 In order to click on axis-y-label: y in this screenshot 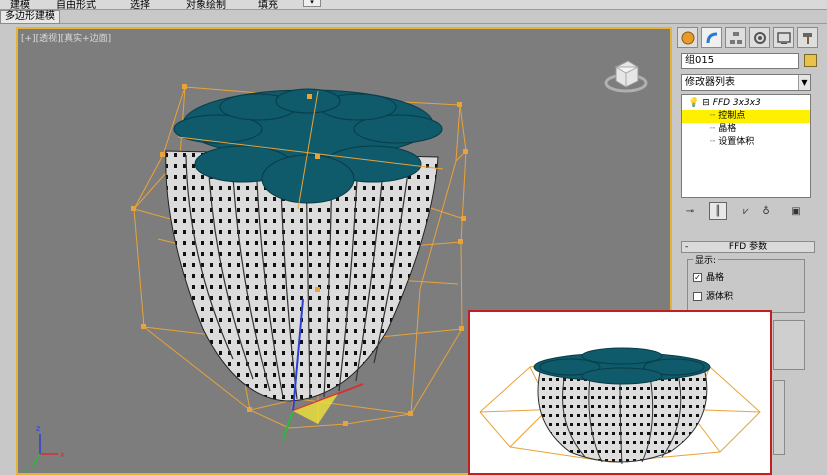, I will do `click(26, 468)`.